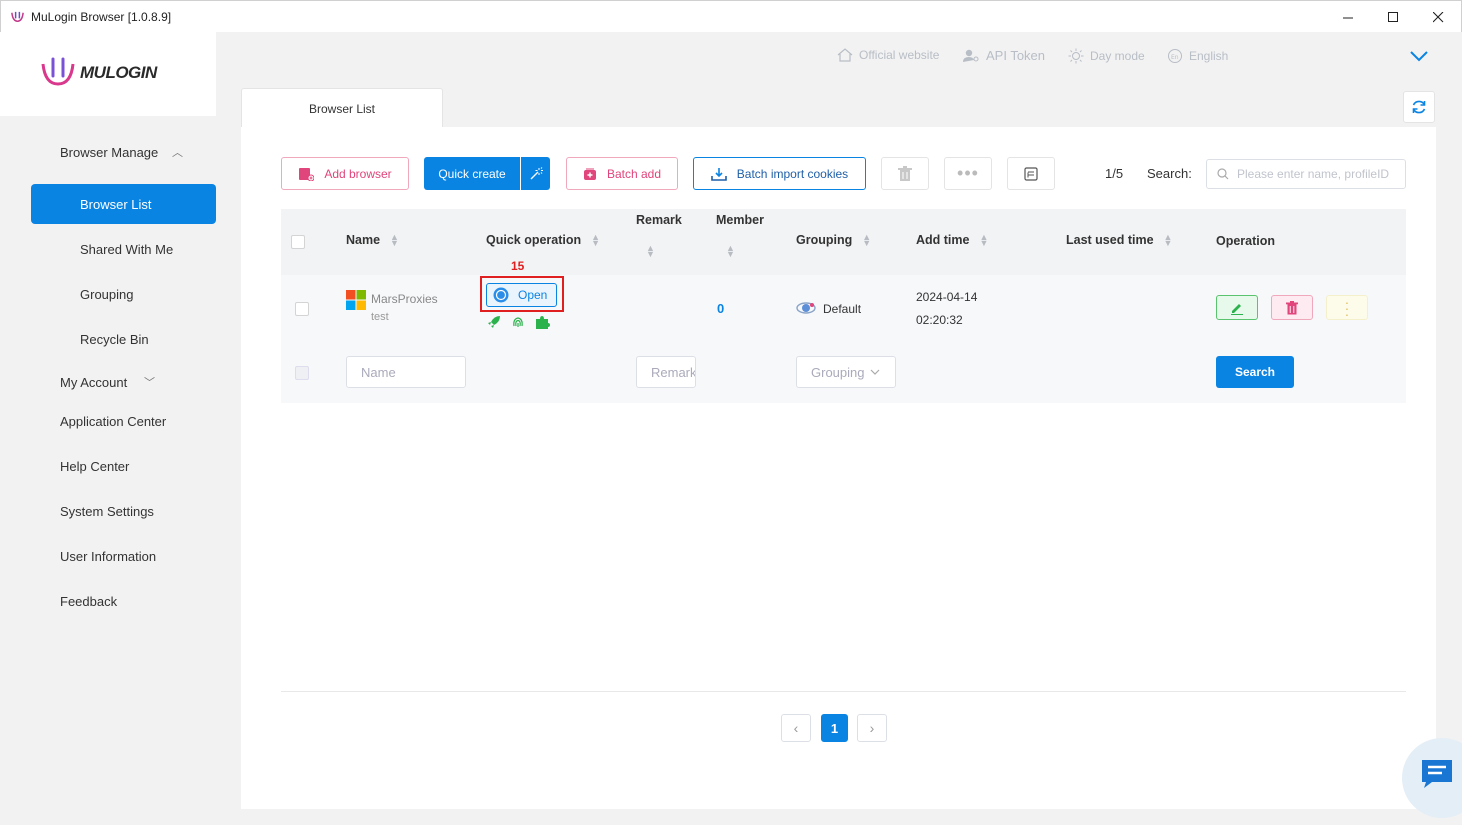 This screenshot has height=825, width=1462. What do you see at coordinates (108, 152) in the screenshot?
I see `nav-browser-manage: Browser Manage ︿` at bounding box center [108, 152].